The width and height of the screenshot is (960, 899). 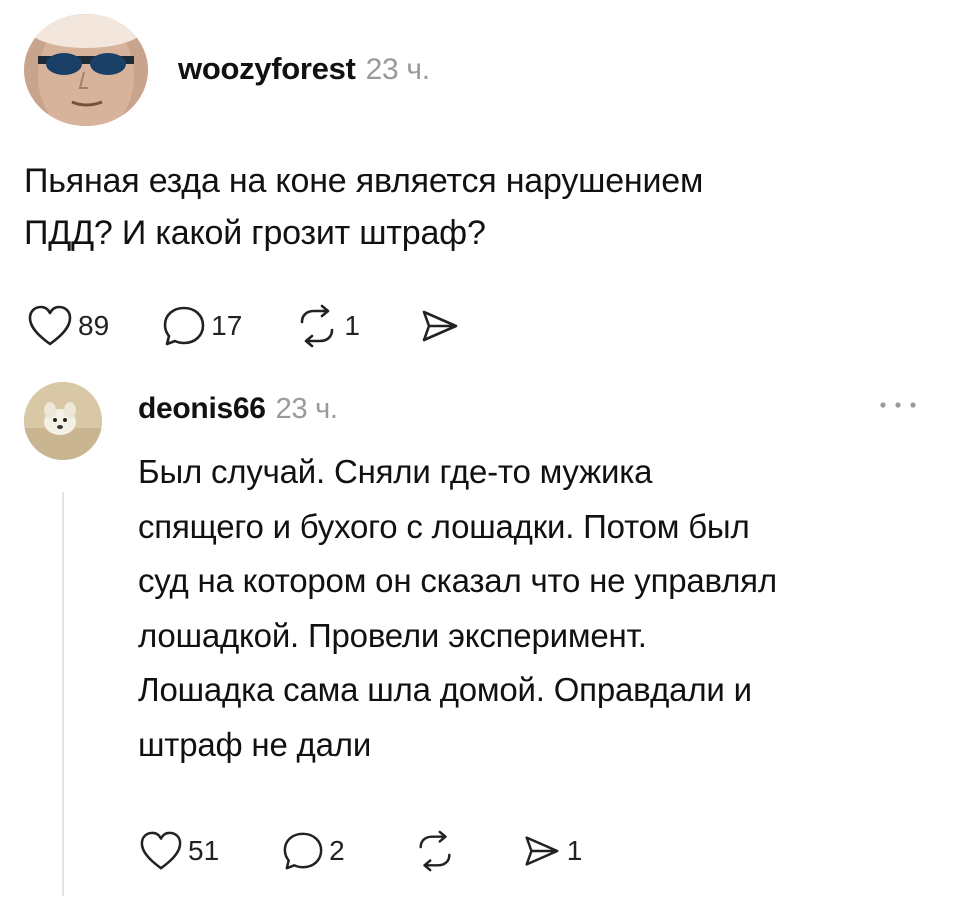 I want to click on more-icon, so click(x=898, y=405).